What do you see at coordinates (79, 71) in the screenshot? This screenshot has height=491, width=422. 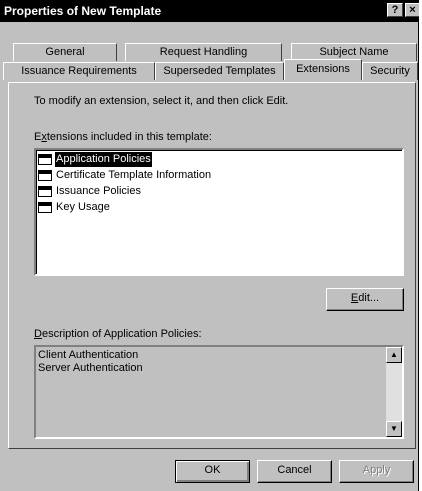 I see `tab-issuance-requirements: Issuance Requirements` at bounding box center [79, 71].